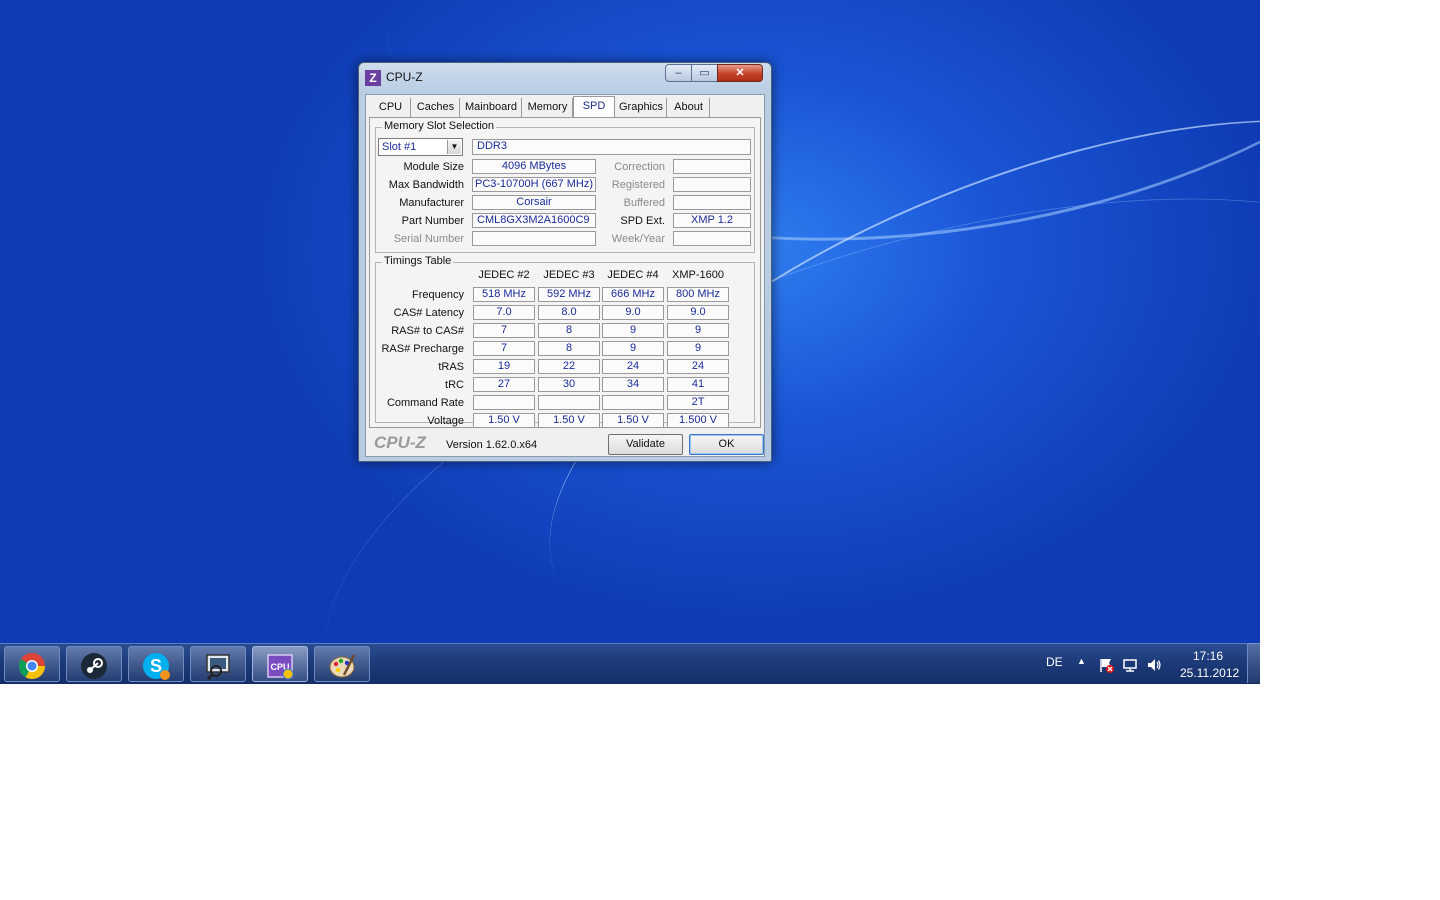 Image resolution: width=1440 pixels, height=900 pixels. I want to click on timings-column-header: JEDEC #2, so click(504, 275).